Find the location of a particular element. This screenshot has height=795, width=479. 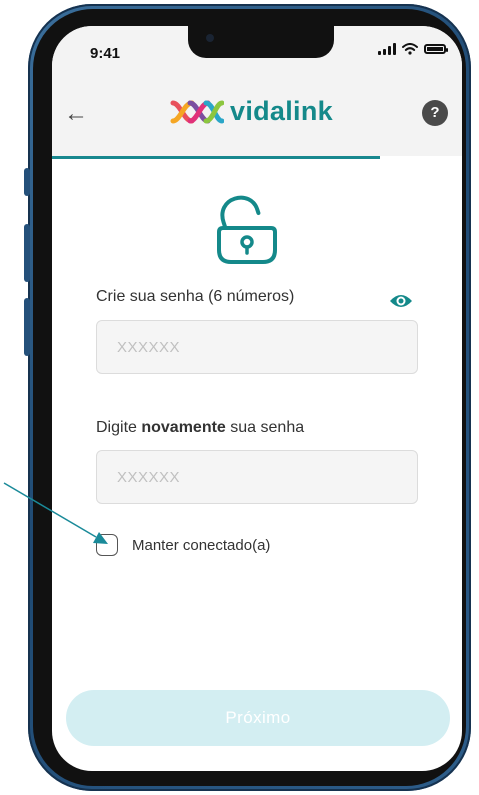

confirm-password-label: Digite novamente sua senha is located at coordinates (200, 428).